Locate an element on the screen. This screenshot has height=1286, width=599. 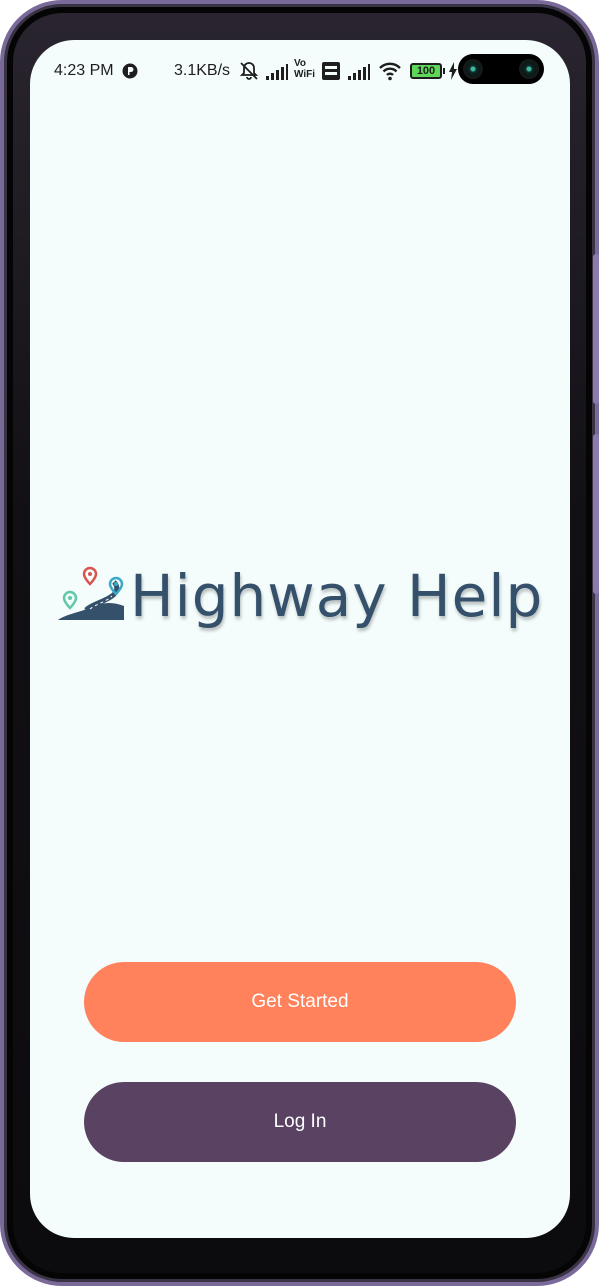
power-button is located at coordinates (596, 514).